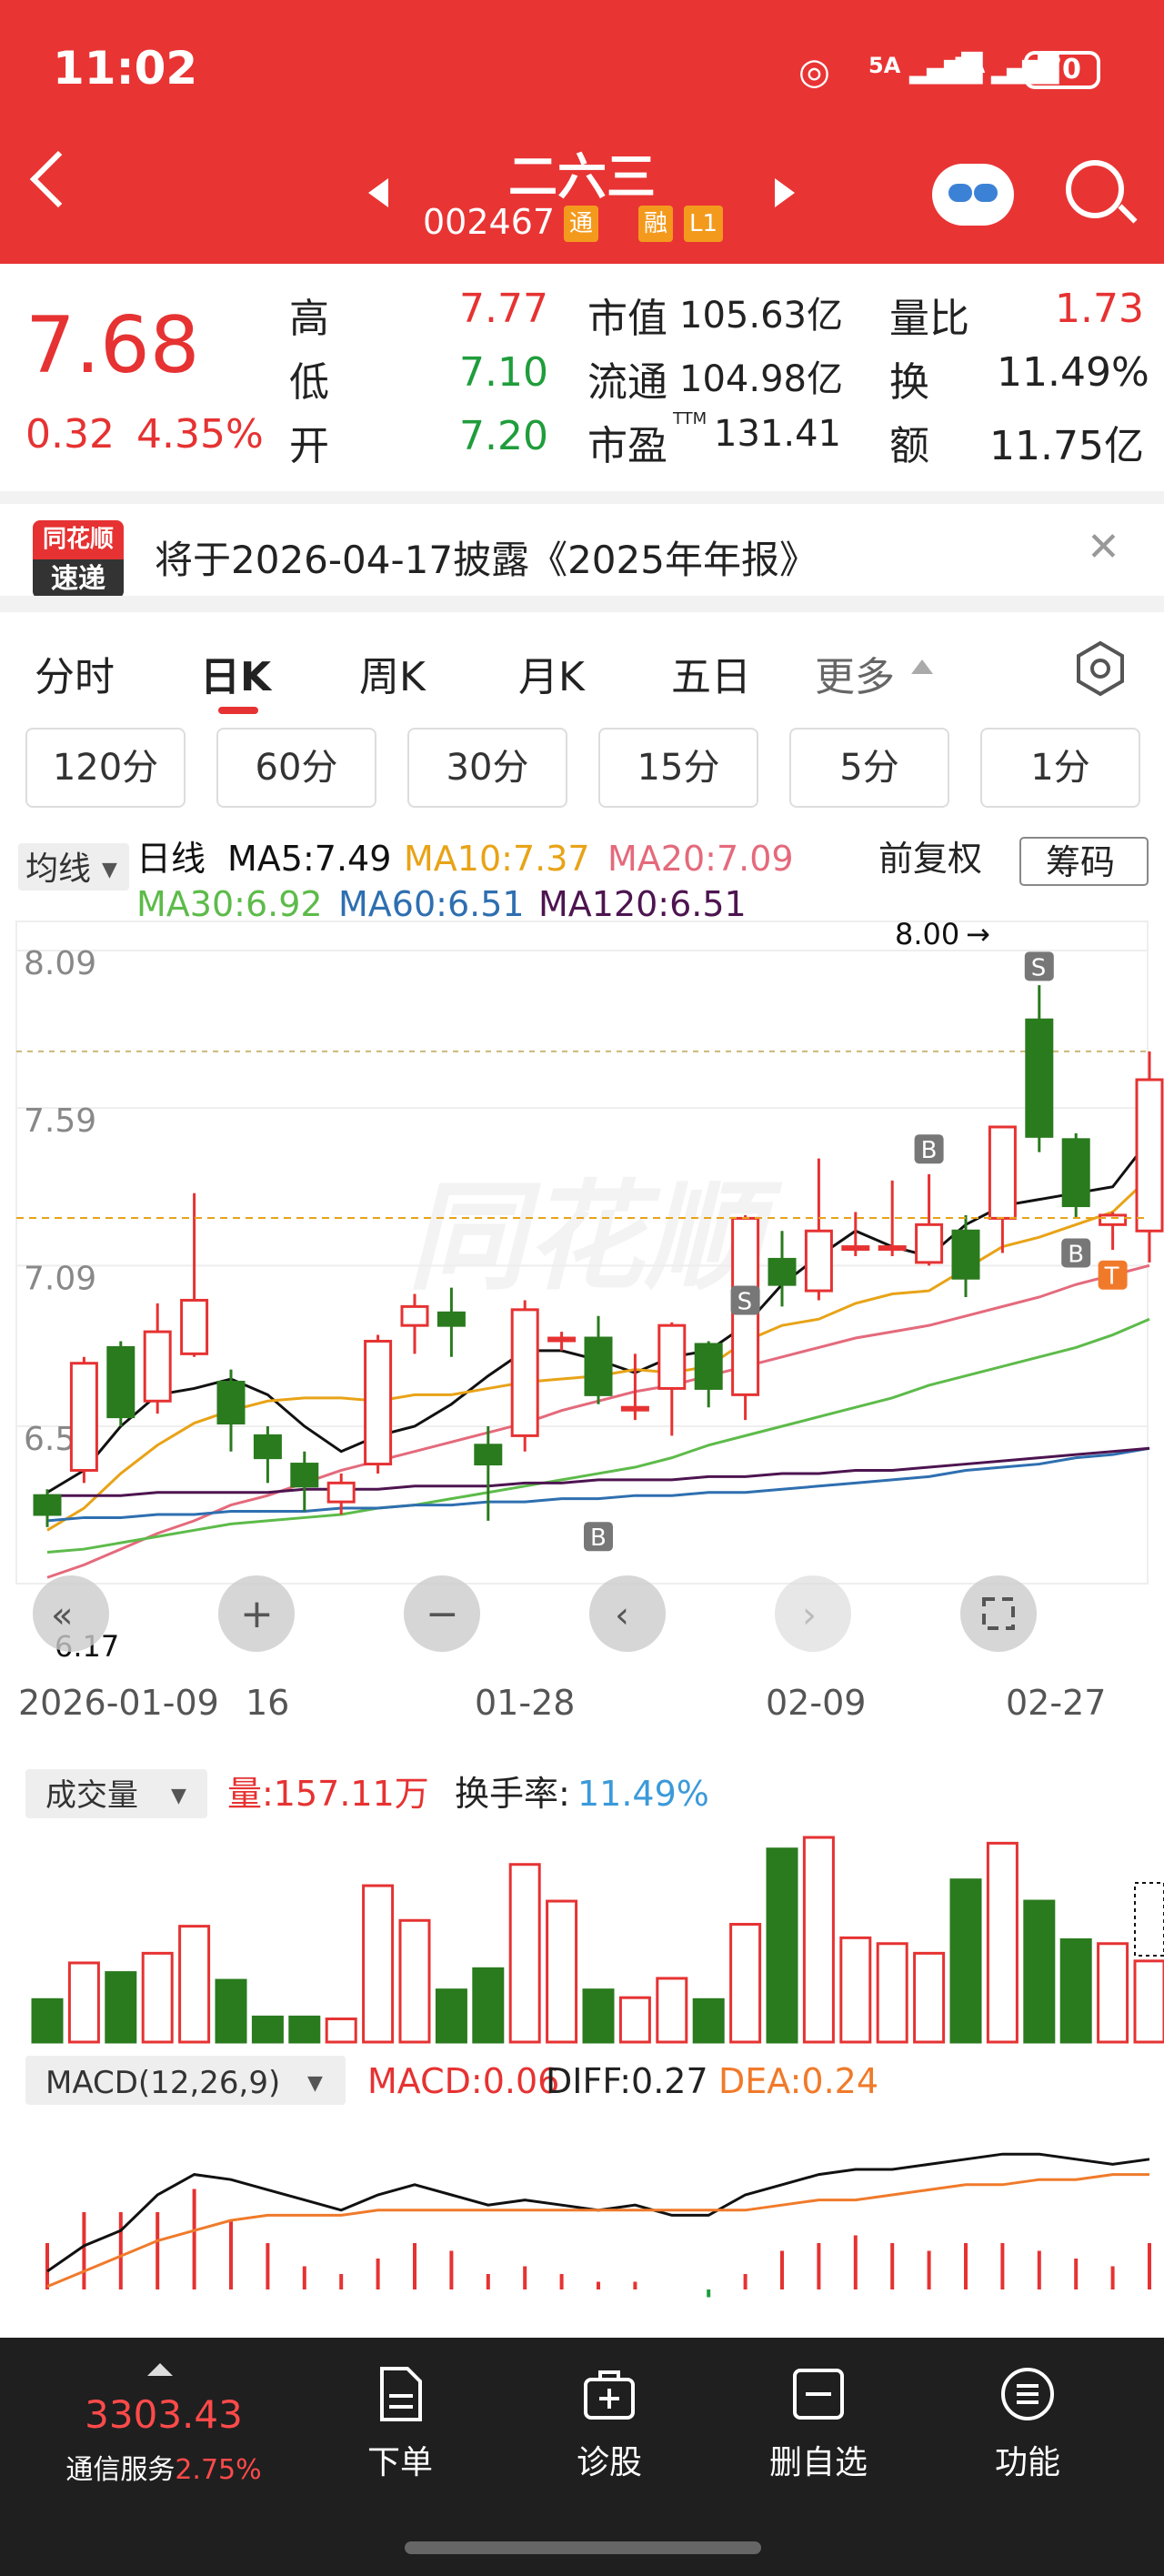 This screenshot has width=1164, height=2576. Describe the element at coordinates (922, 666) in the screenshot. I see `more-arrow-icon` at that location.